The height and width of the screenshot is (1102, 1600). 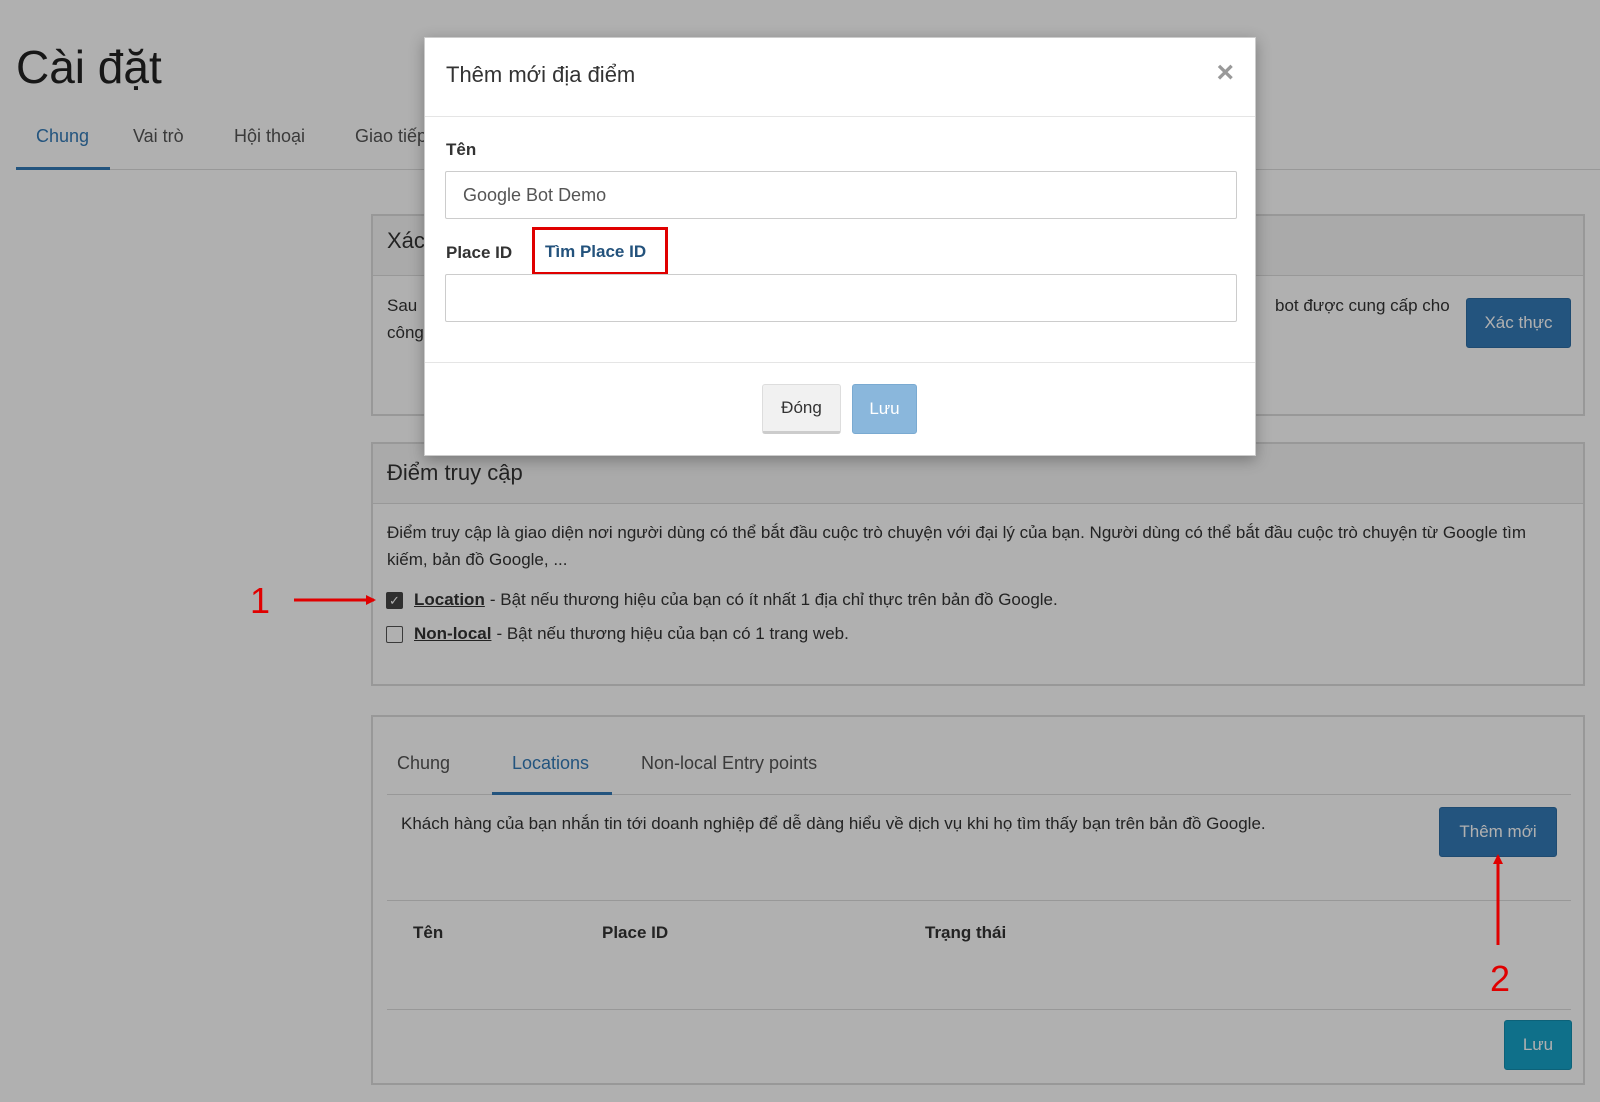 What do you see at coordinates (840, 77) in the screenshot?
I see `modal-header: Thêm mới địa điểm ×` at bounding box center [840, 77].